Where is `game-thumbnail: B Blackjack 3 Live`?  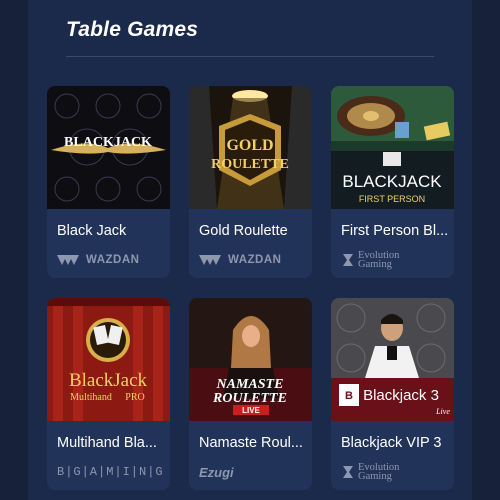 game-thumbnail: B Blackjack 3 Live is located at coordinates (392, 359).